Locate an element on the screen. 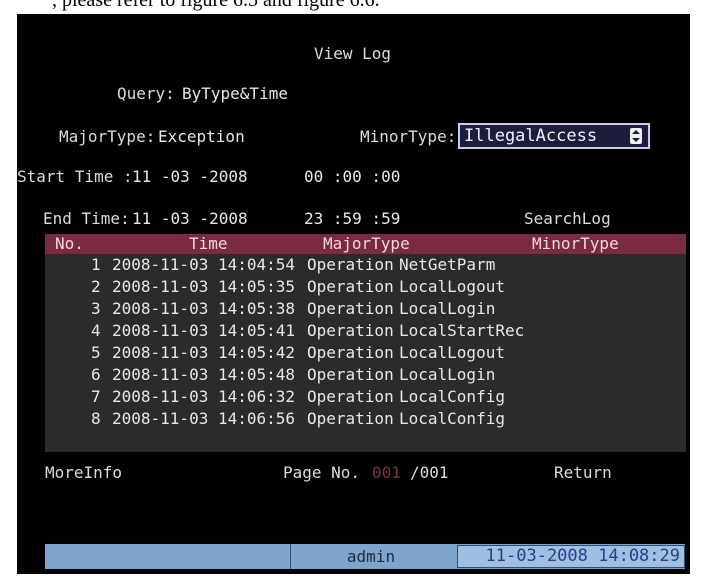 This screenshot has height=580, width=703. minor-type-value: IllegalAccess is located at coordinates (531, 136).